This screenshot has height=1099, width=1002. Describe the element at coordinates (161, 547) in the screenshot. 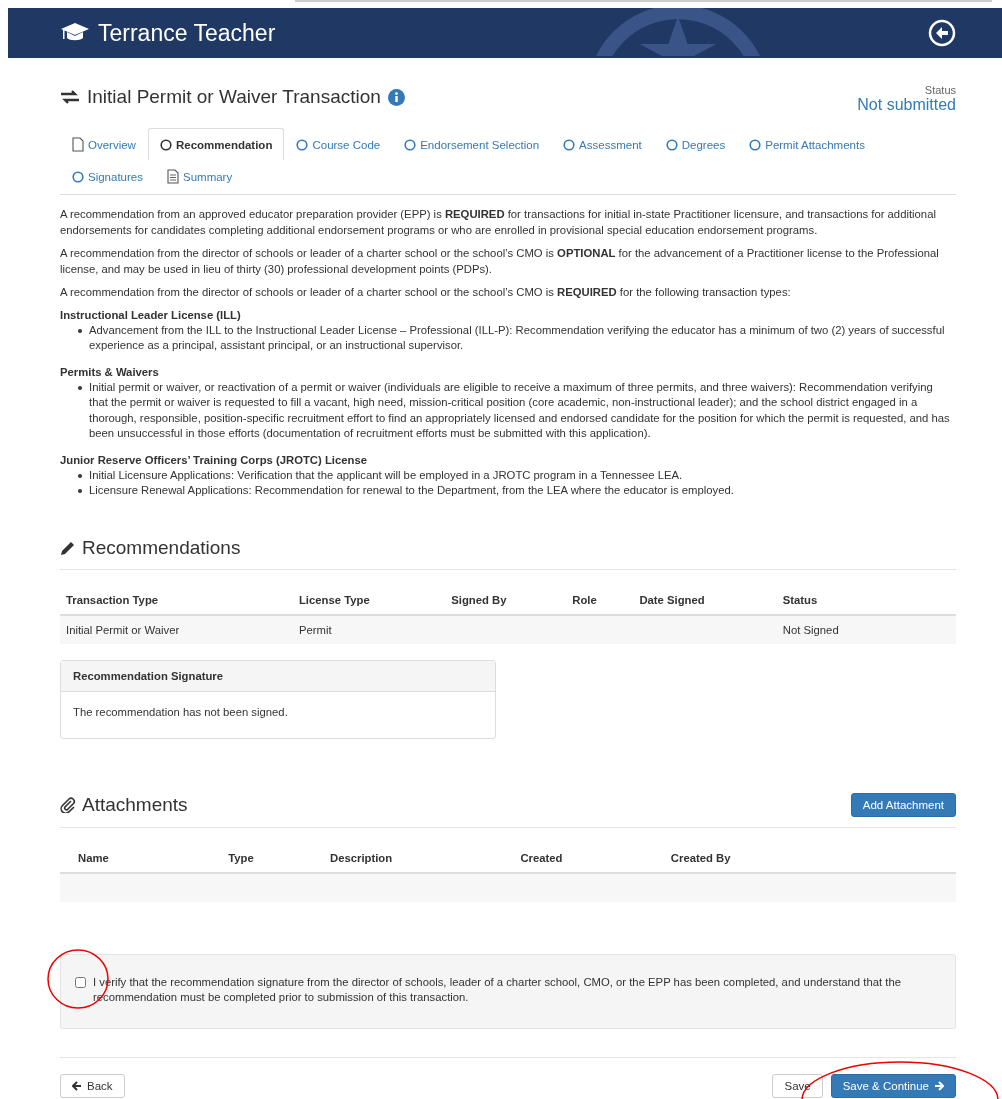

I see `section-title: Recommendations` at that location.